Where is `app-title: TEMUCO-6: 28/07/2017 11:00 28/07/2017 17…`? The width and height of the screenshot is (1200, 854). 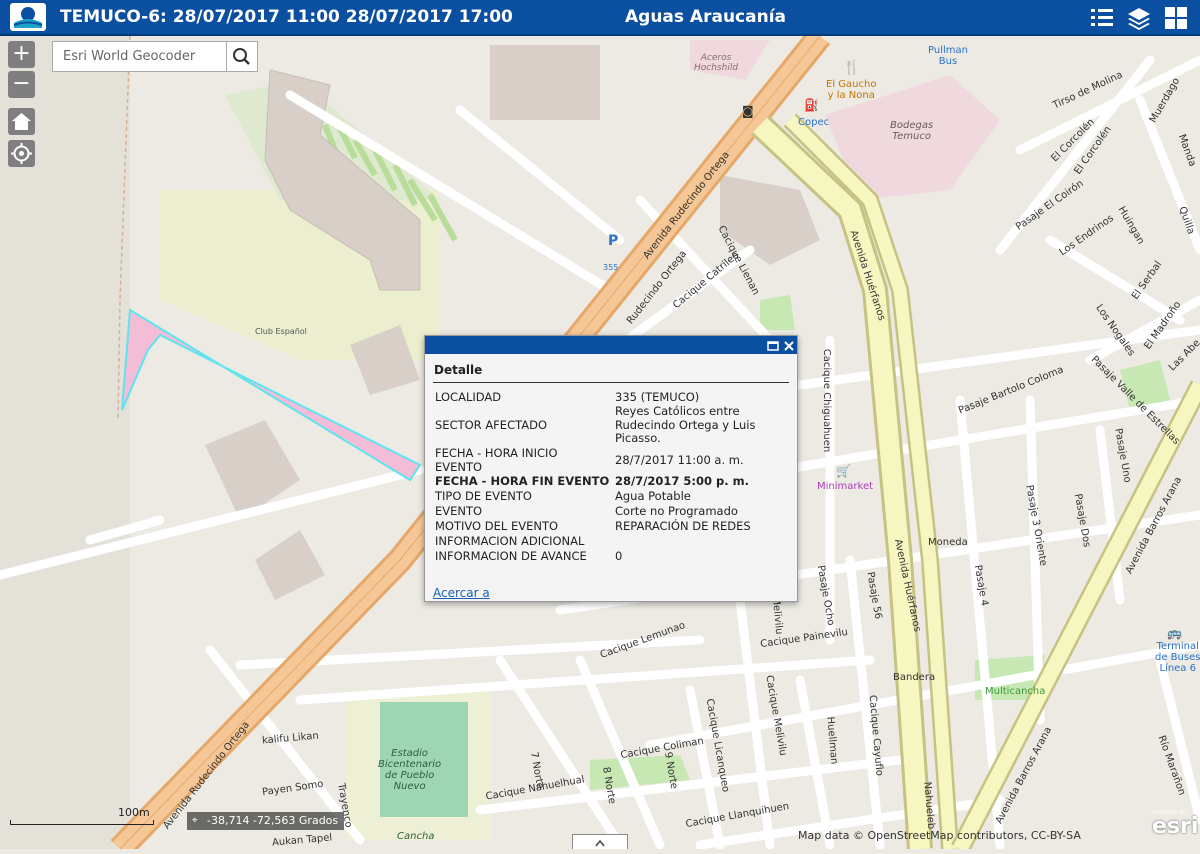
app-title: TEMUCO-6: 28/07/2017 11:00 28/07/2017 17… is located at coordinates (286, 17).